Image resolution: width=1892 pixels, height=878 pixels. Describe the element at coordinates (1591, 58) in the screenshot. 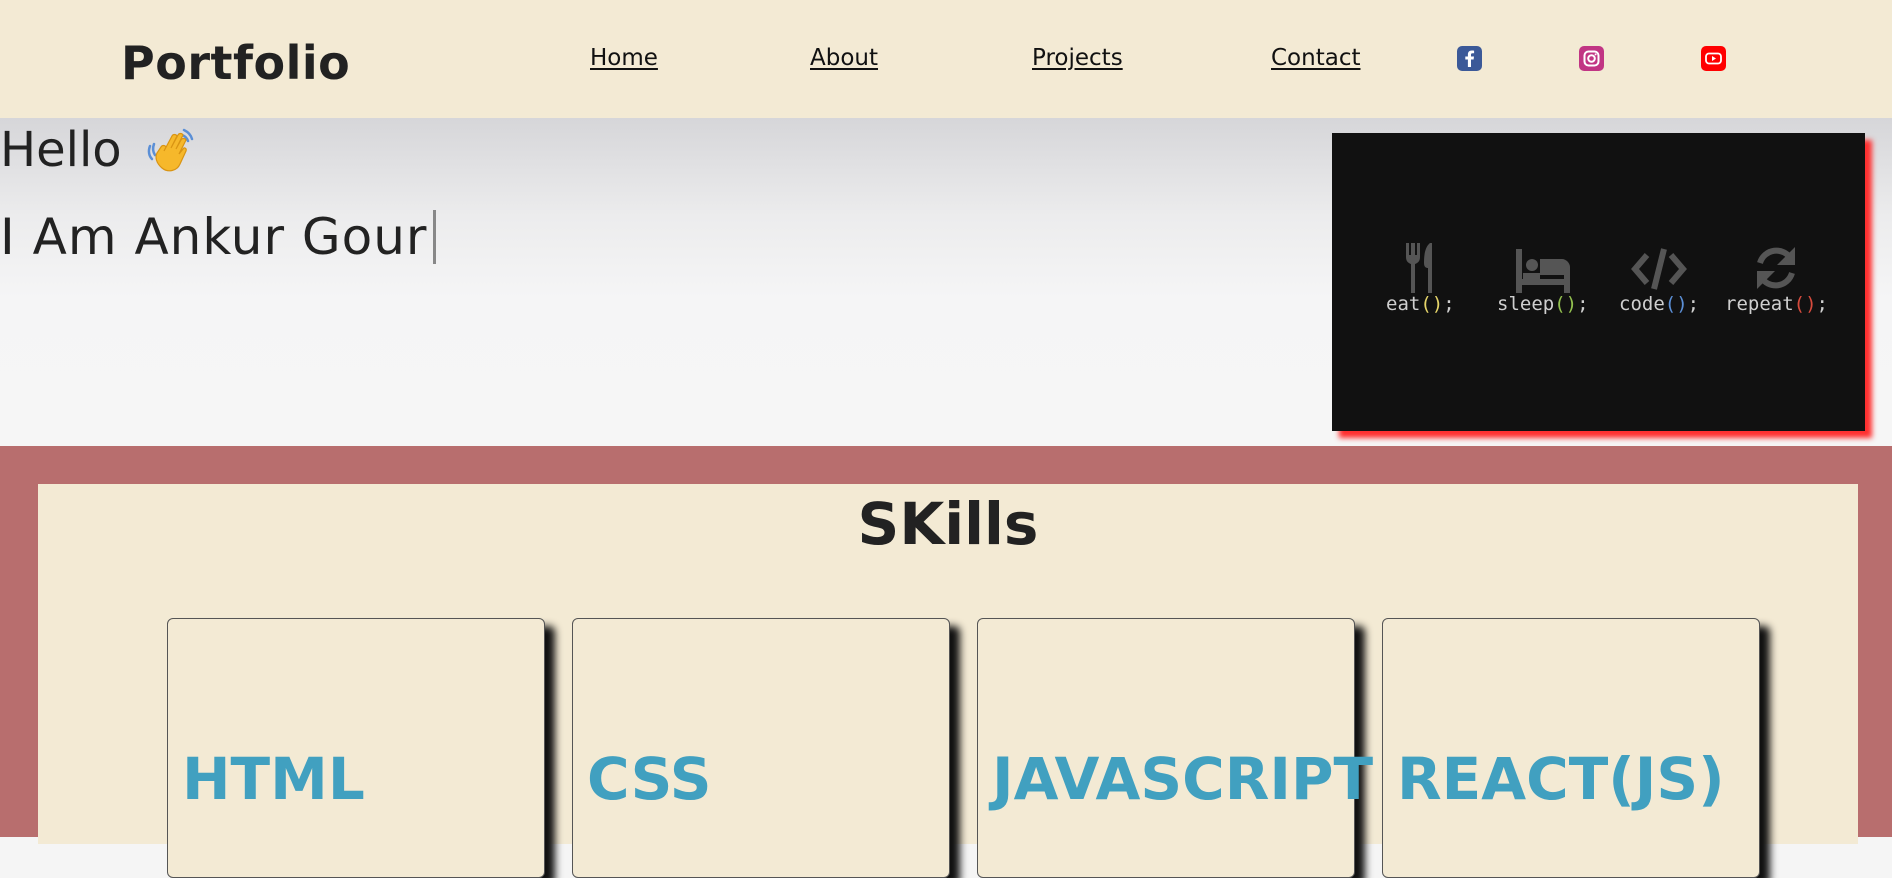

I see `instagram-icon` at that location.